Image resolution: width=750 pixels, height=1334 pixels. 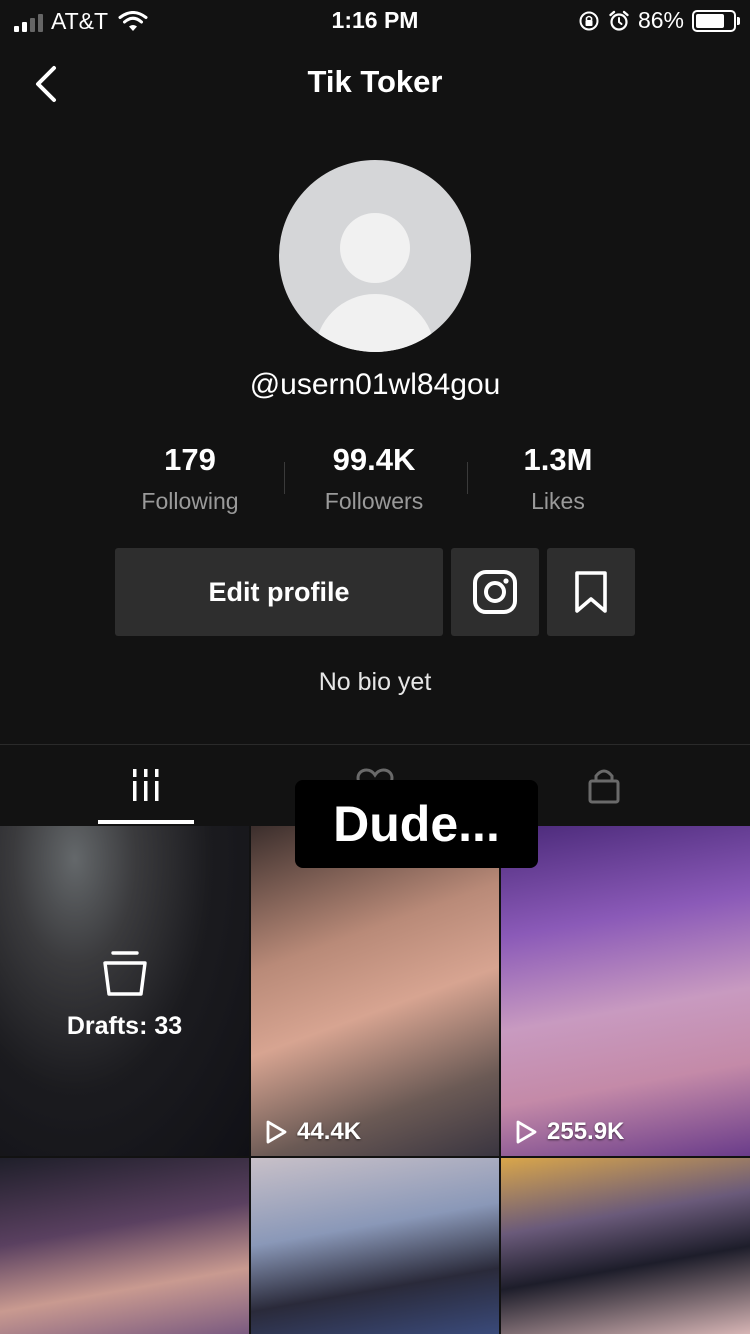 What do you see at coordinates (374, 501) in the screenshot?
I see `stat-label: Followers` at bounding box center [374, 501].